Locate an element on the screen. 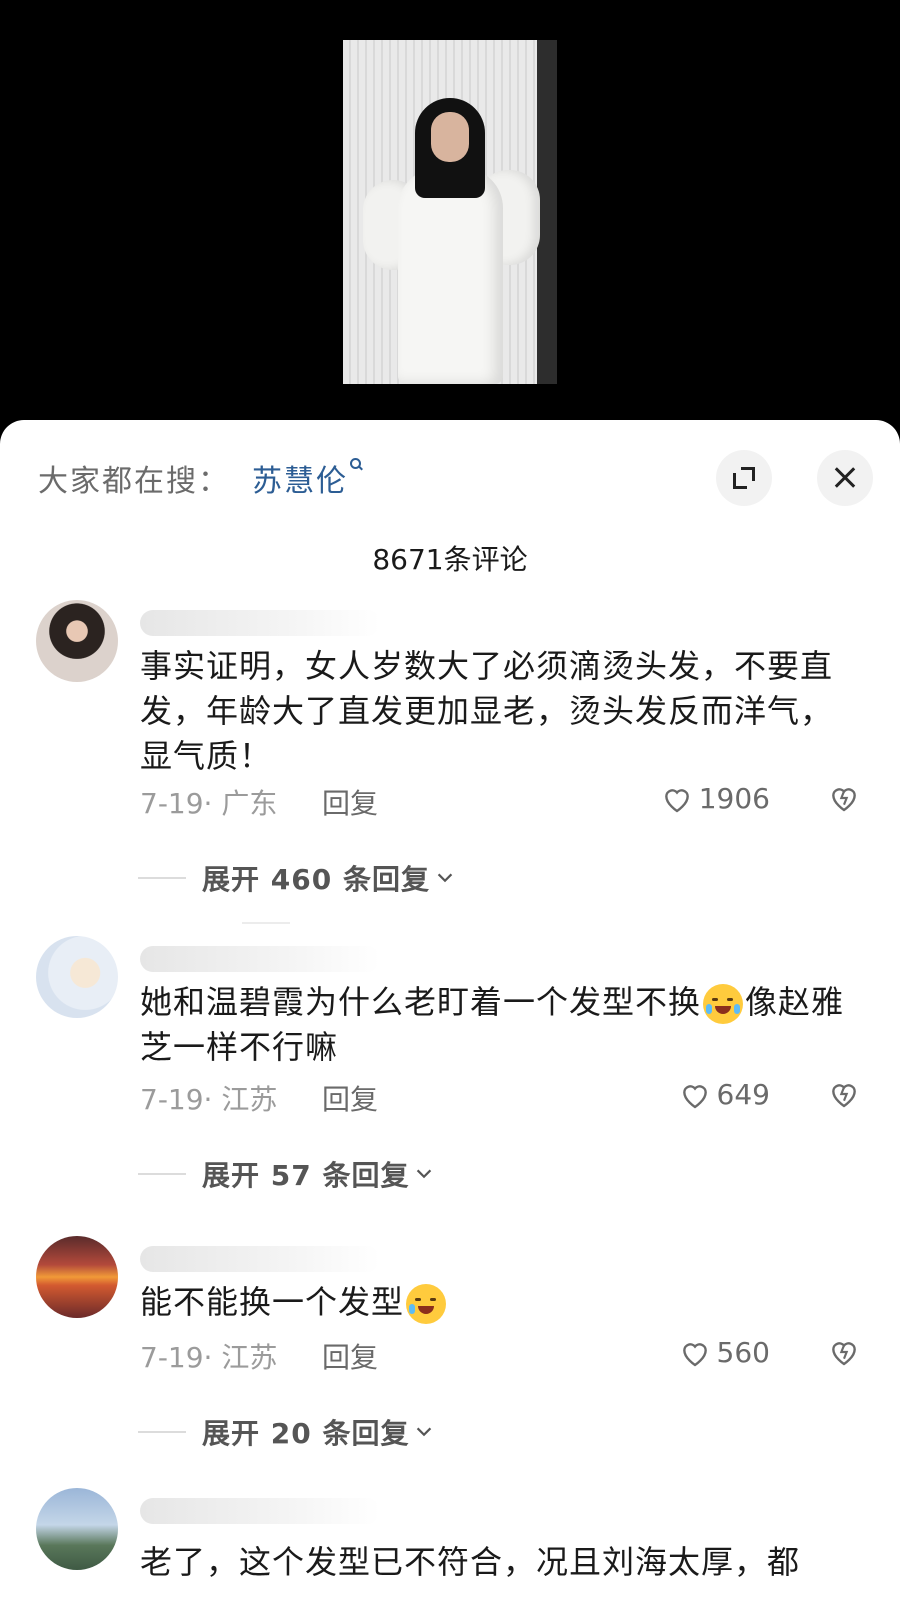 The height and width of the screenshot is (1599, 900). comment-text-part: 能不能换一个发型 is located at coordinates (272, 1302).